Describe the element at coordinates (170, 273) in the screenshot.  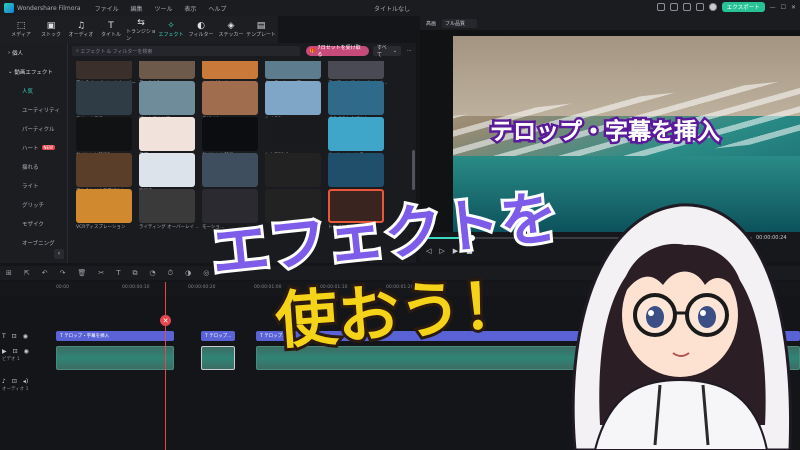
I see `timer-icon: ⏱` at that location.